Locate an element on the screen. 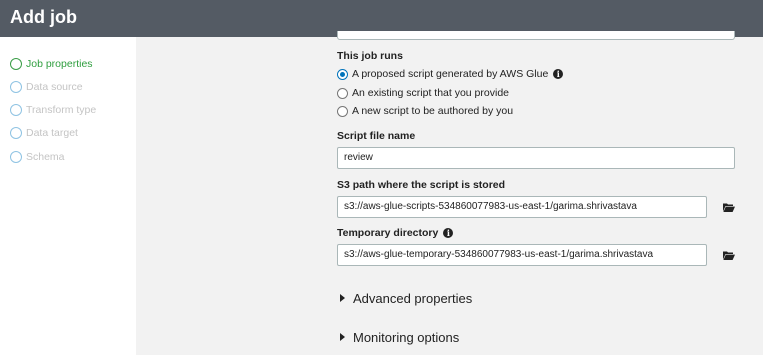 This screenshot has width=763, height=355. step-label: Transform type is located at coordinates (61, 110).